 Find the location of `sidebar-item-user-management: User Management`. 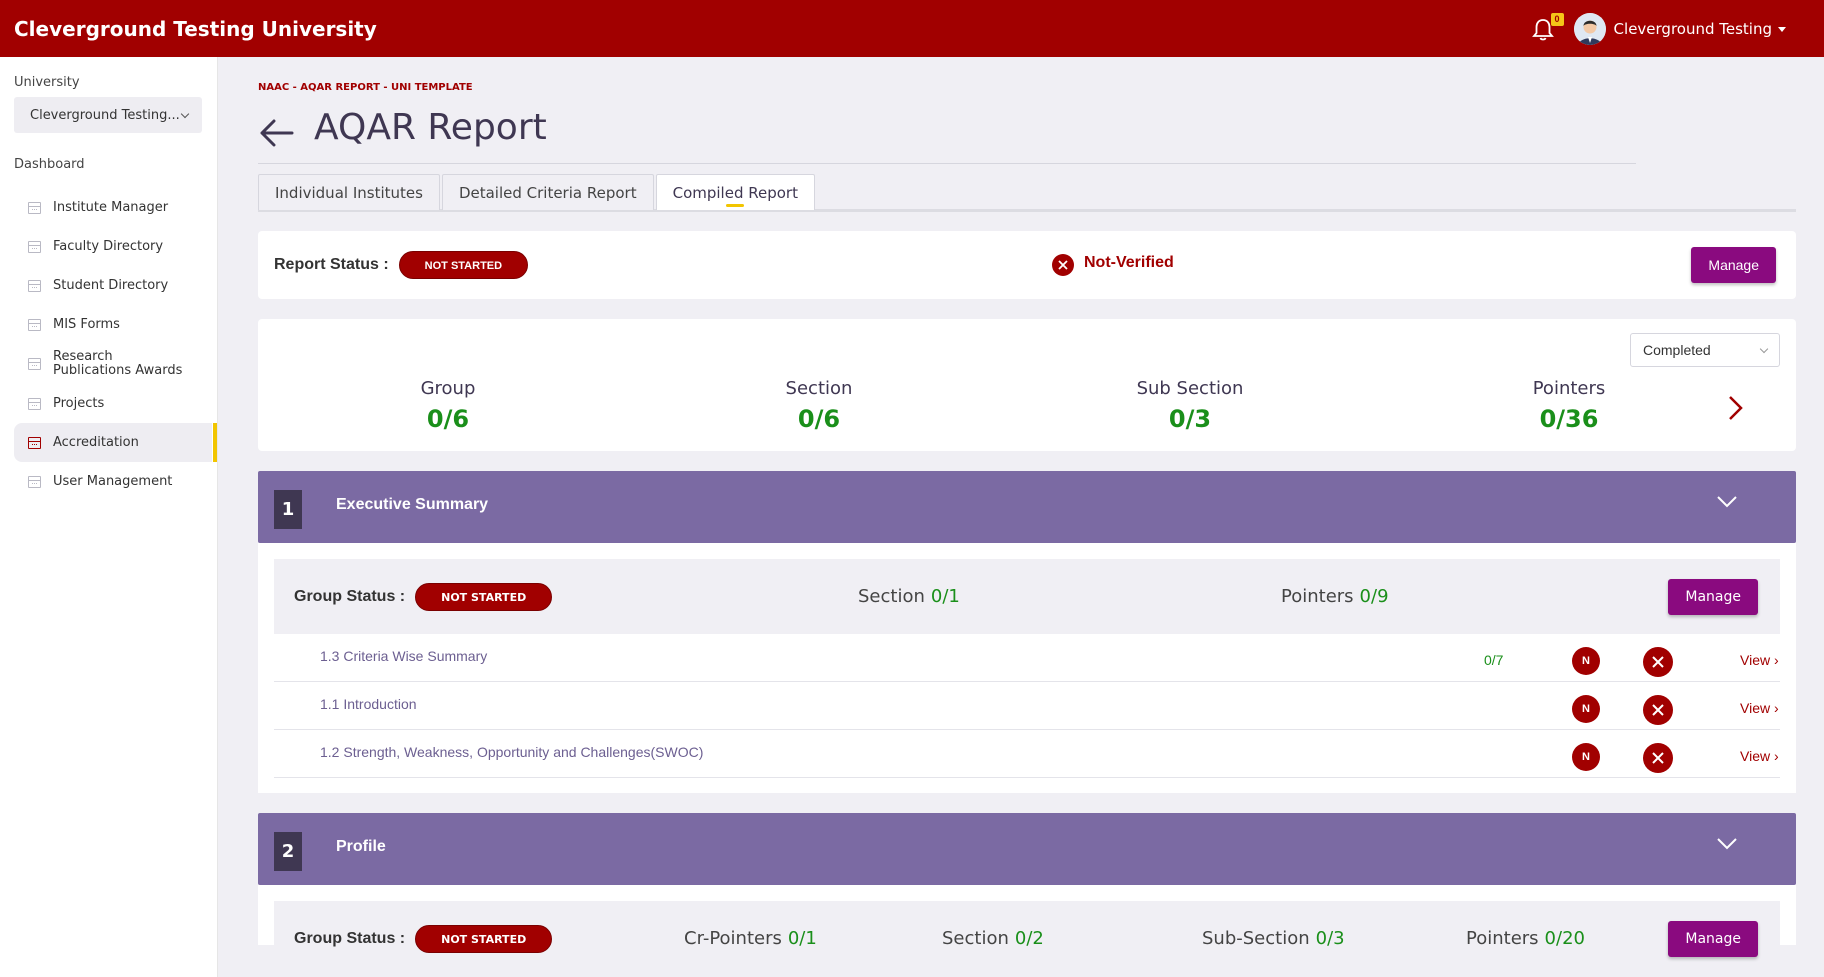

sidebar-item-user-management: User Management is located at coordinates (113, 481).